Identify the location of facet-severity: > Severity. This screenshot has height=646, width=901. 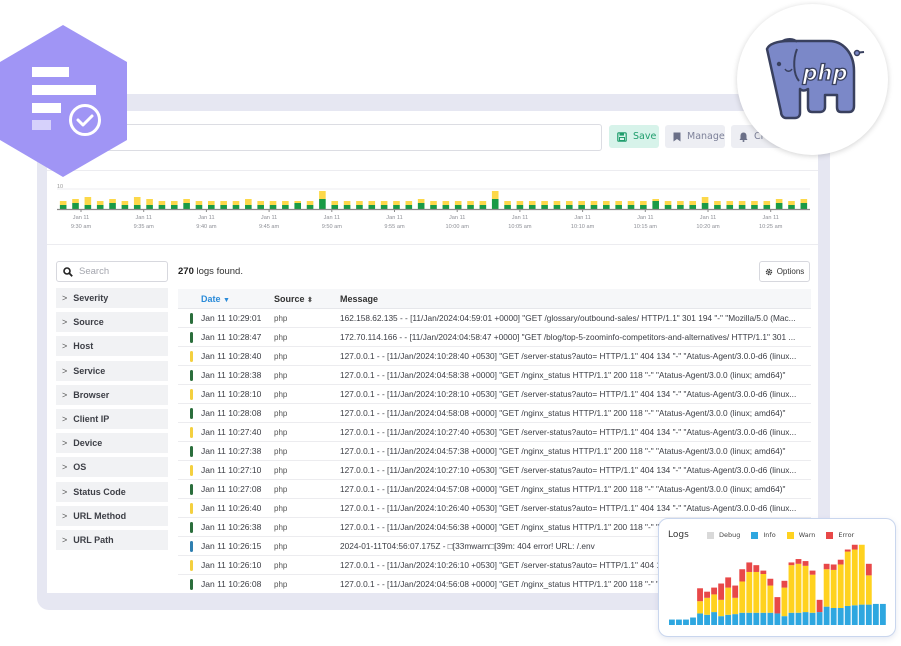
(112, 298).